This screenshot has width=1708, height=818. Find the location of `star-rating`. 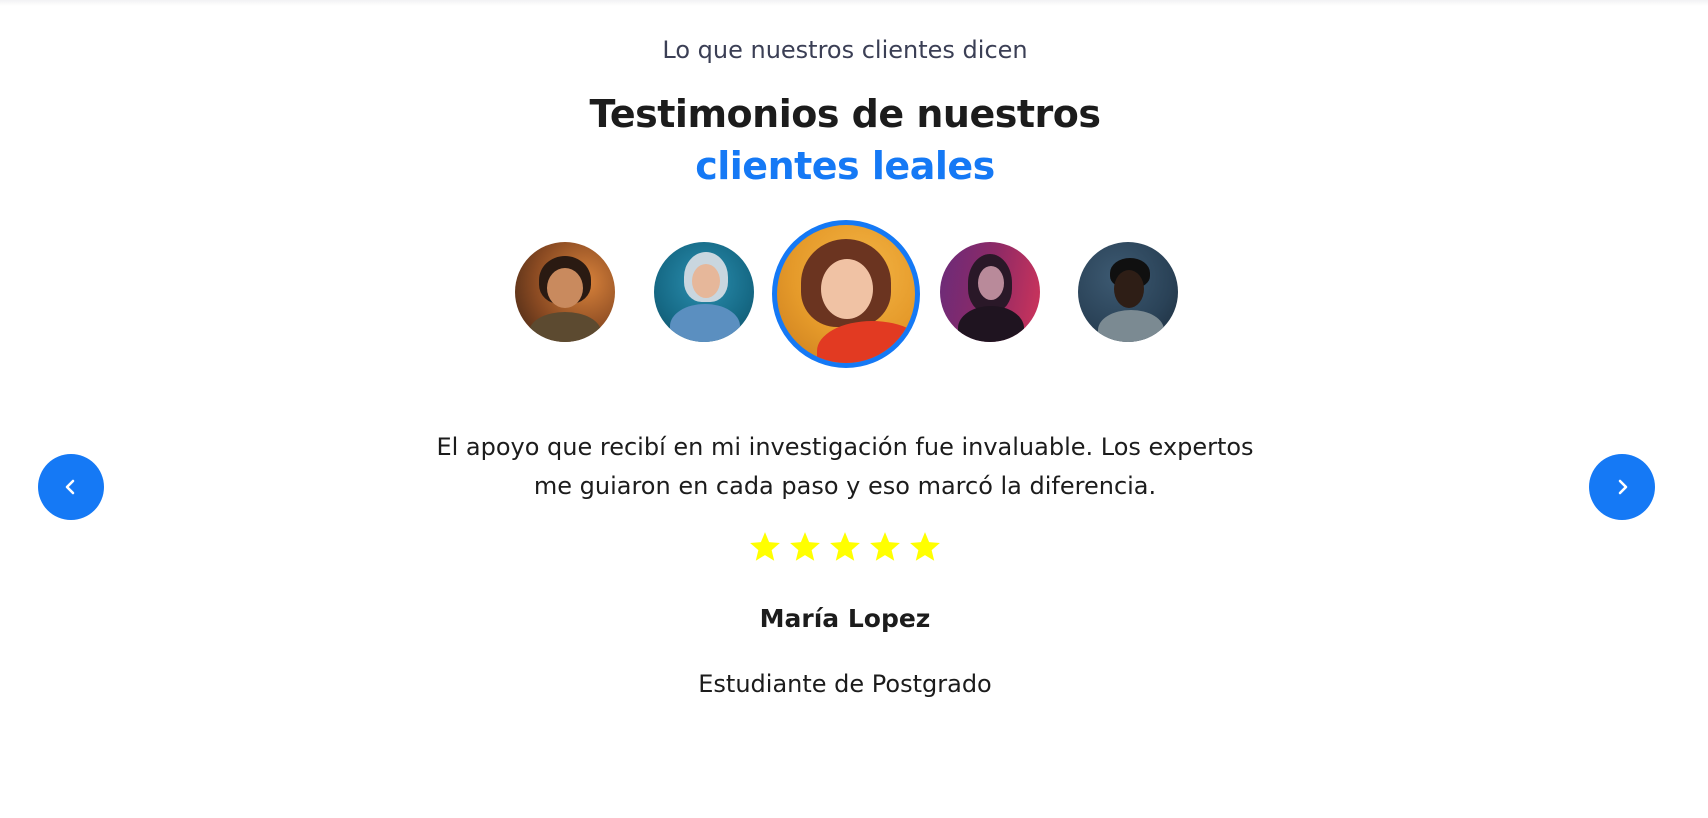

star-rating is located at coordinates (845, 547).